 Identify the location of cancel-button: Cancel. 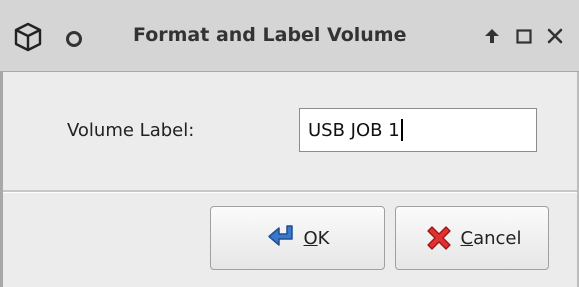
(472, 238).